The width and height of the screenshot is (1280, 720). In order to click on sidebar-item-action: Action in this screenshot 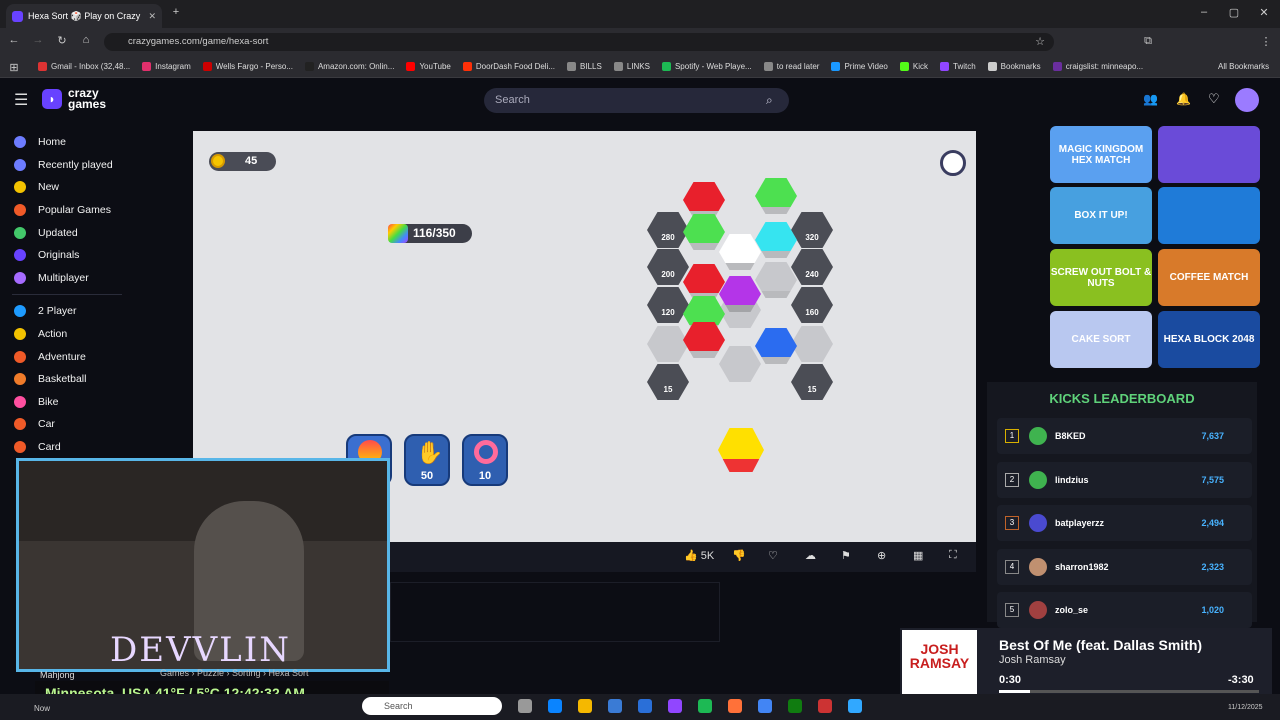, I will do `click(66, 334)`.